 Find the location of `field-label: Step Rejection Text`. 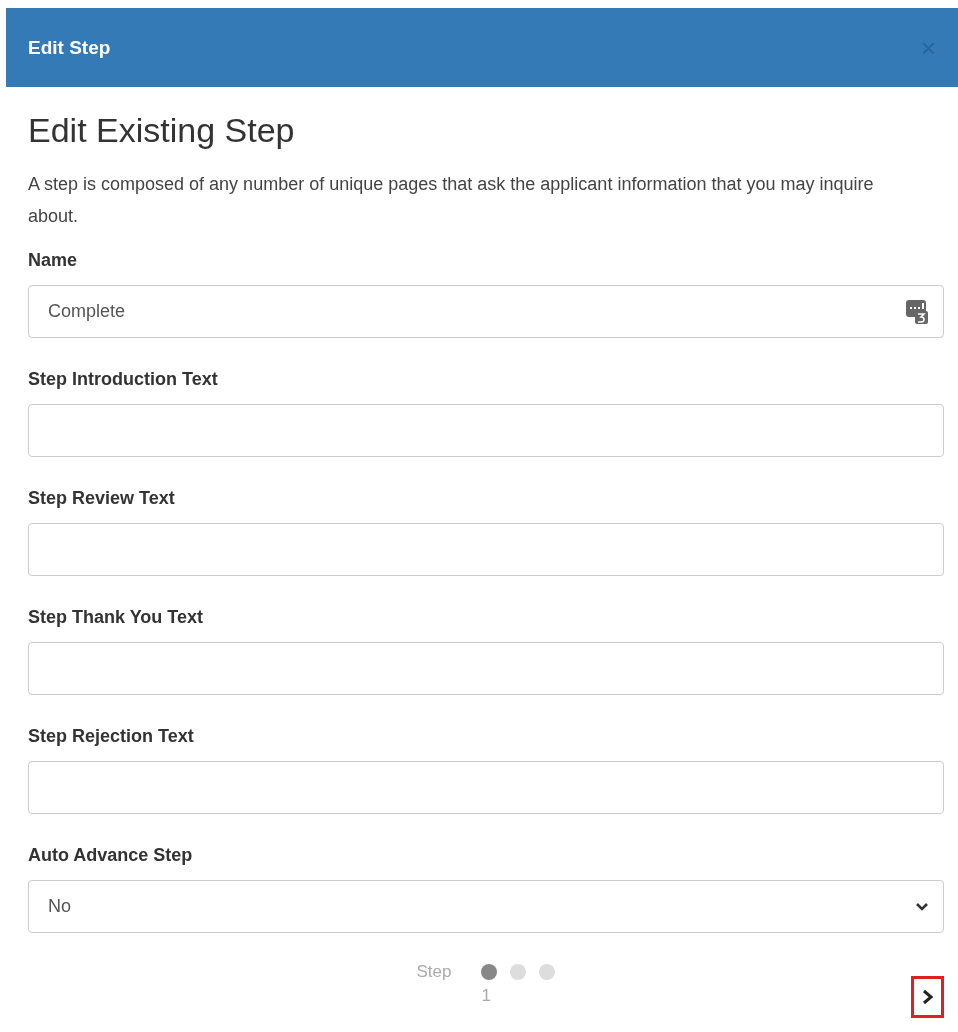

field-label: Step Rejection Text is located at coordinates (111, 736).